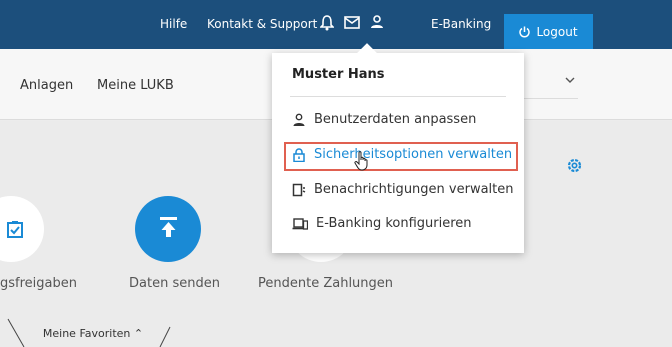 Image resolution: width=672 pixels, height=347 pixels. What do you see at coordinates (327, 23) in the screenshot?
I see `bell-icon` at bounding box center [327, 23].